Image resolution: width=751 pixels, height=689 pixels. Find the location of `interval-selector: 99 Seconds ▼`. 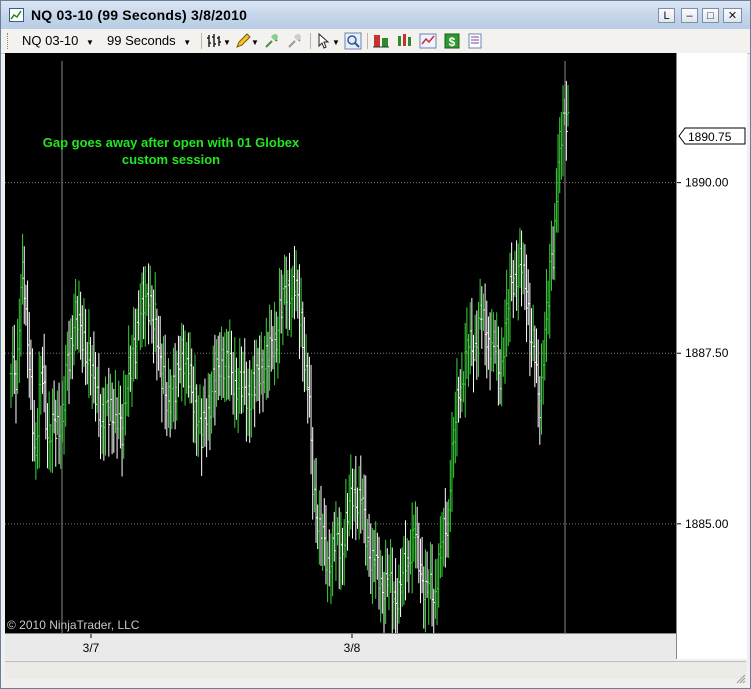

interval-selector: 99 Seconds ▼ is located at coordinates (149, 41).